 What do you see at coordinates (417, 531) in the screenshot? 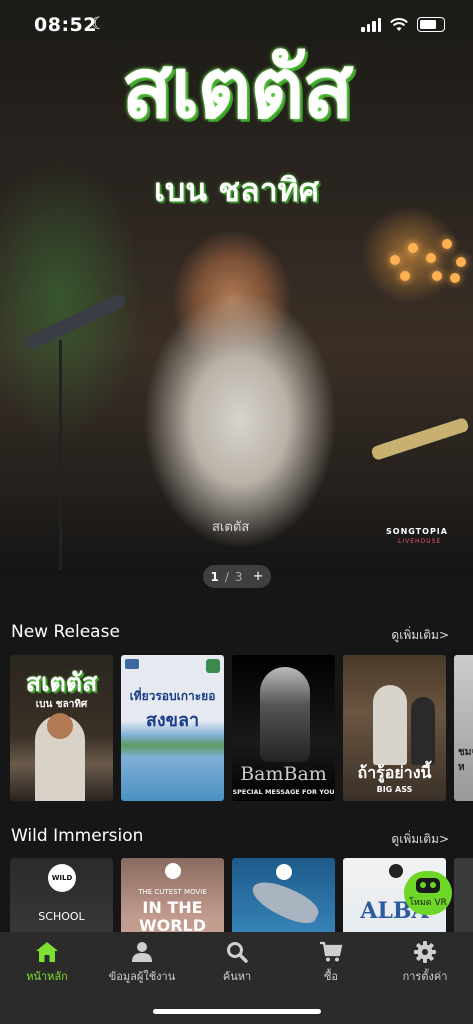
I see `hero-brand: SONGTOPIA` at bounding box center [417, 531].